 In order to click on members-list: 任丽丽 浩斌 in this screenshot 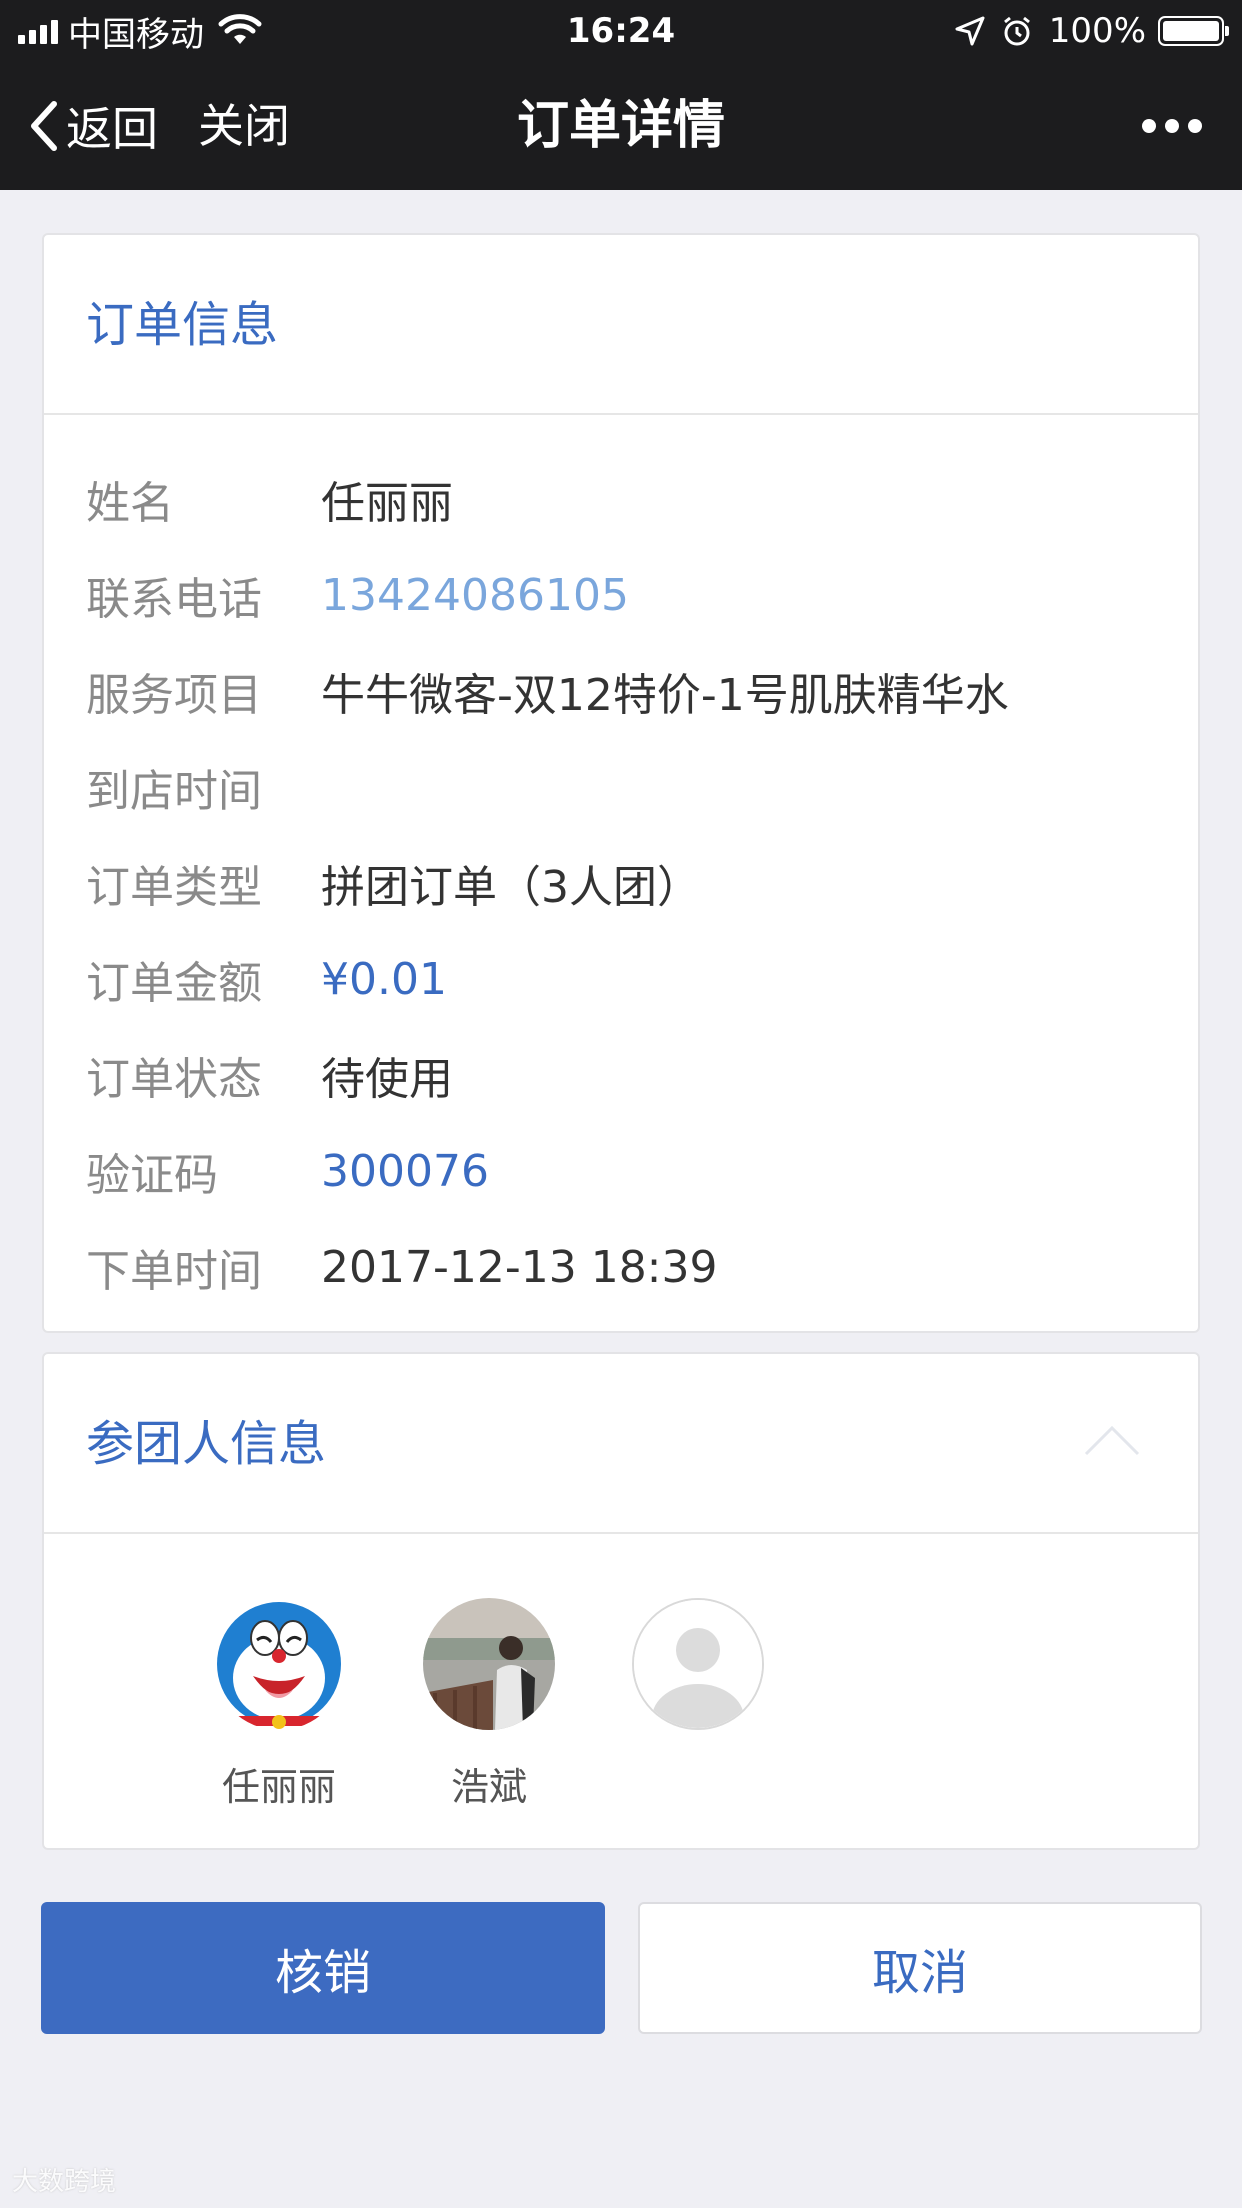, I will do `click(621, 1693)`.